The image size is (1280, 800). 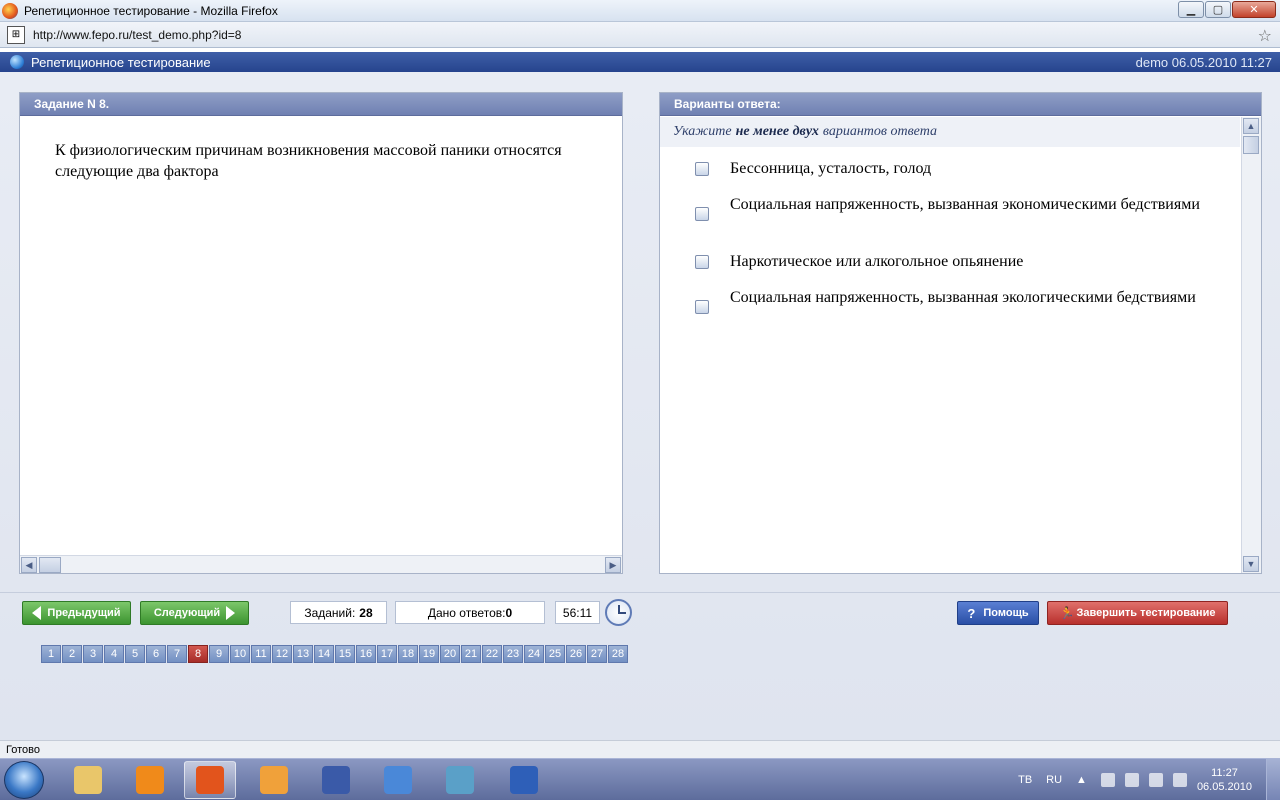 I want to click on task-header: Задание N 8., so click(x=321, y=104).